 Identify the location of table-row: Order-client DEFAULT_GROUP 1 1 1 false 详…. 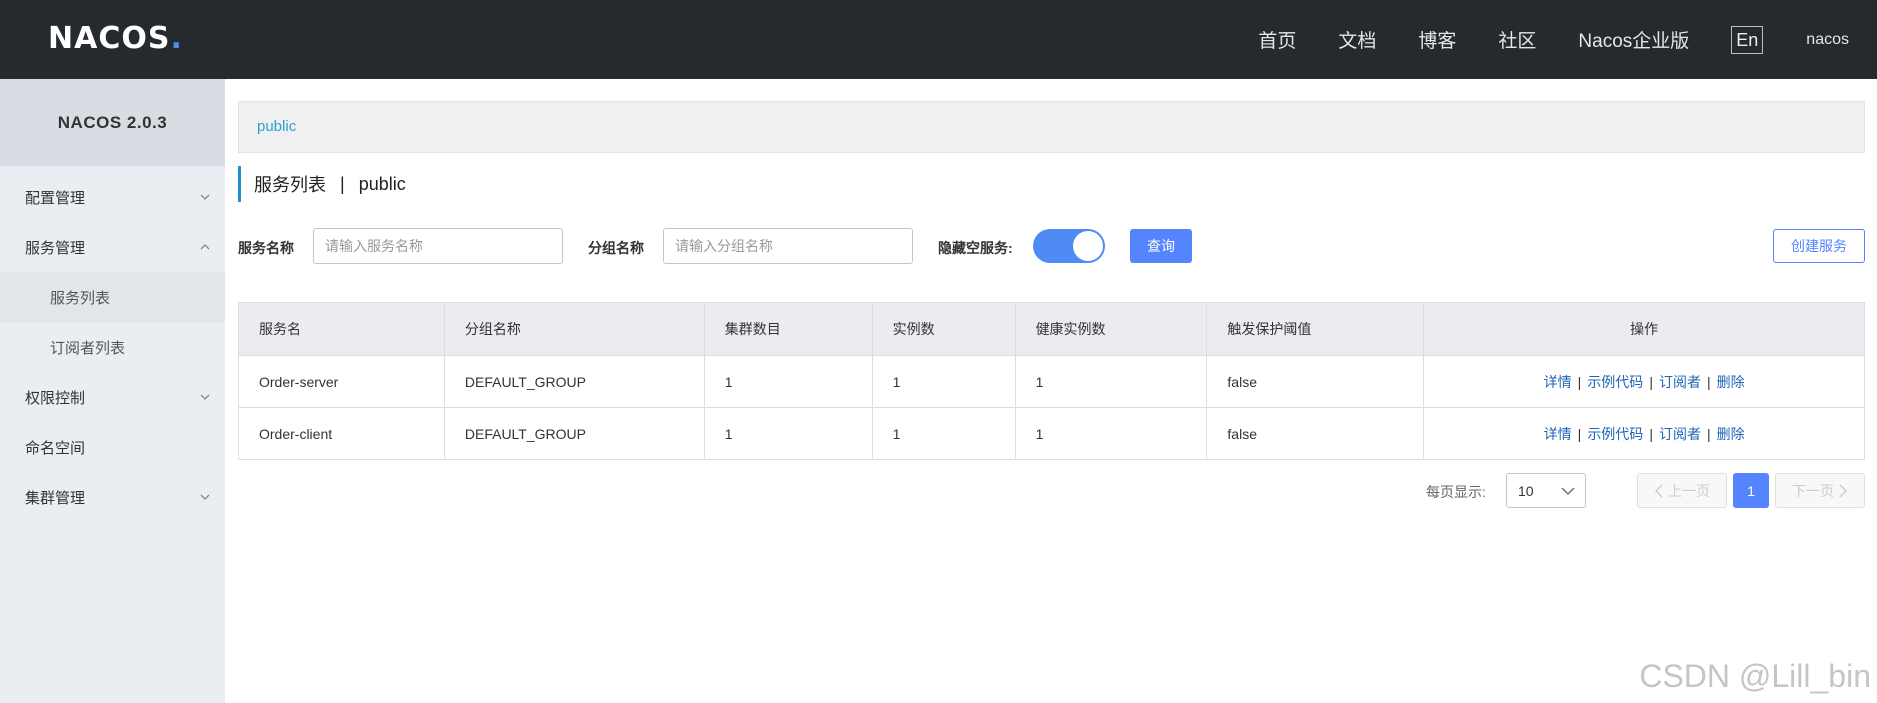
(1051, 433).